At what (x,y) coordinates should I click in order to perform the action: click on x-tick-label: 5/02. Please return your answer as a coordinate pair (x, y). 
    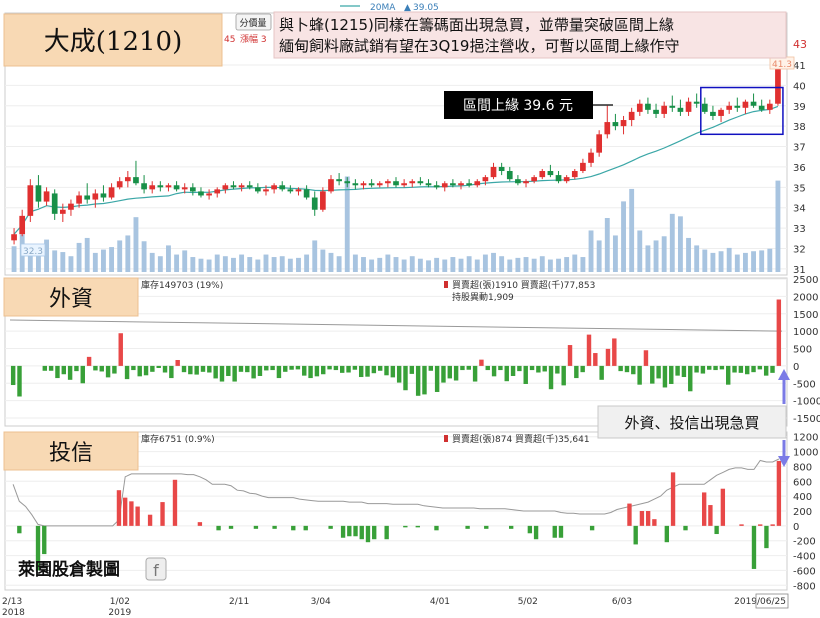
    Looking at the image, I should click on (528, 602).